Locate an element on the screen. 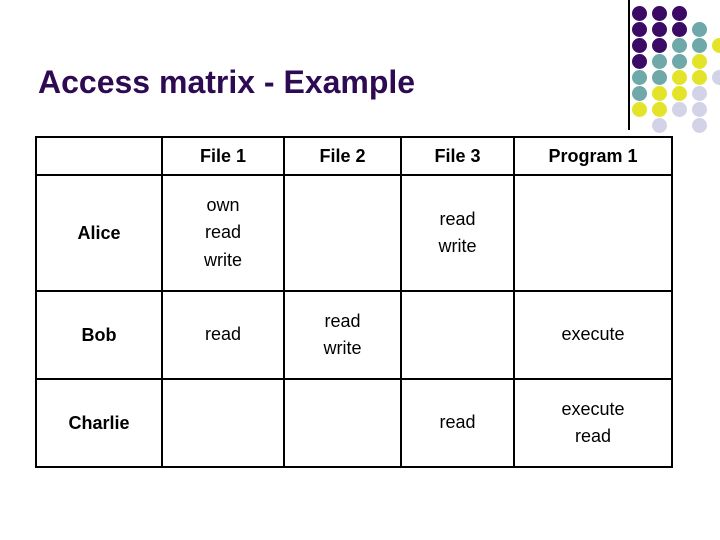  column-header-subject is located at coordinates (99, 156).